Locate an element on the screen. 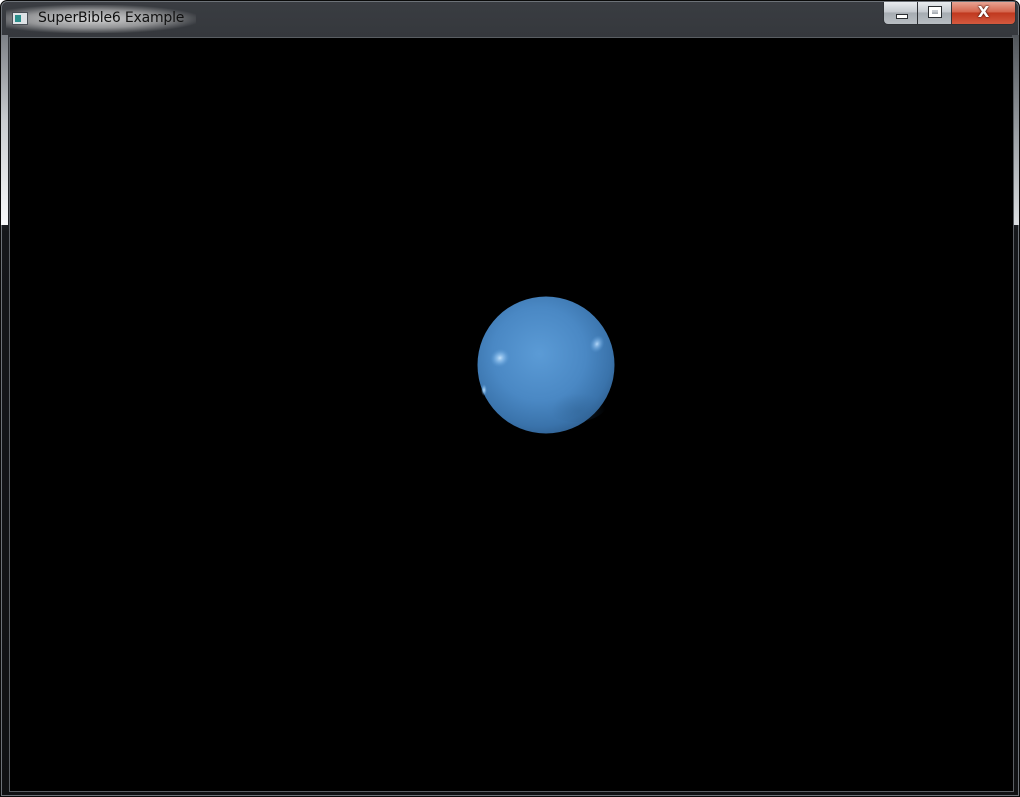  app-window-icon is located at coordinates (20, 18).